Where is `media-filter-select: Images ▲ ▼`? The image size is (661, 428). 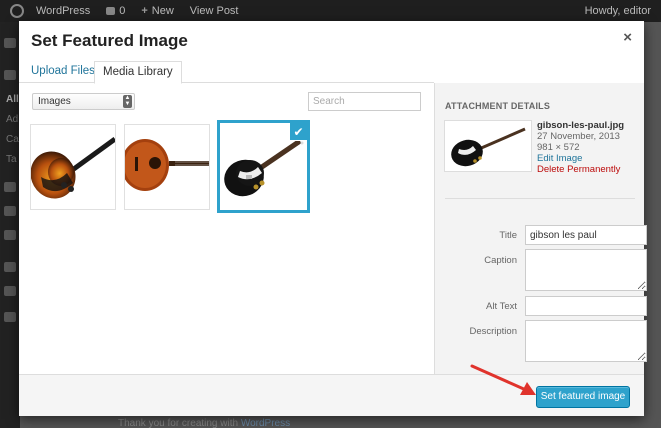
media-filter-select: Images ▲ ▼ is located at coordinates (83, 101).